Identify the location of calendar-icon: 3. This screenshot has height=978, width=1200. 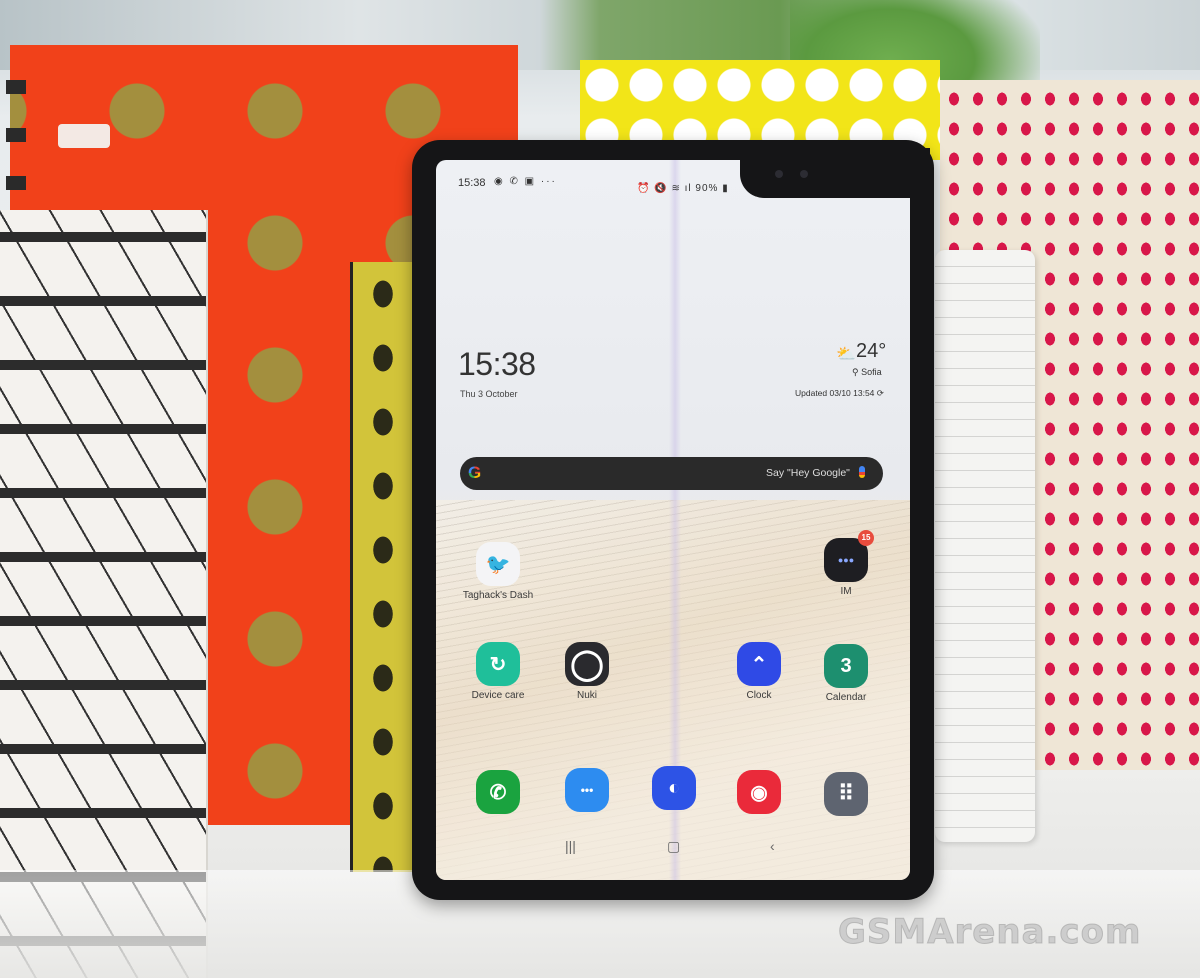
(846, 666).